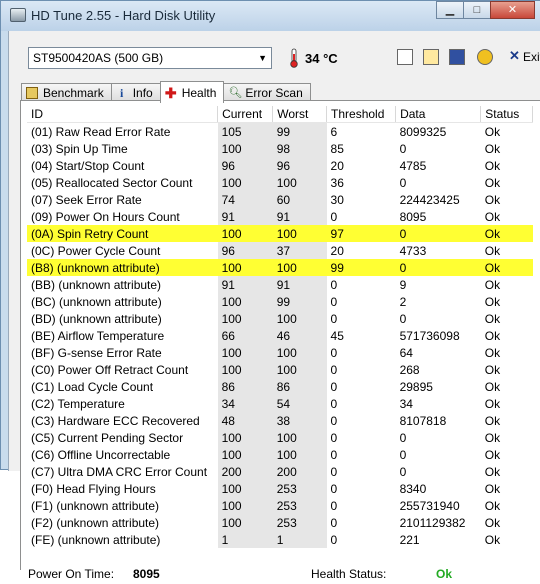 This screenshot has width=540, height=584. I want to click on hard-disk-icon, so click(18, 15).